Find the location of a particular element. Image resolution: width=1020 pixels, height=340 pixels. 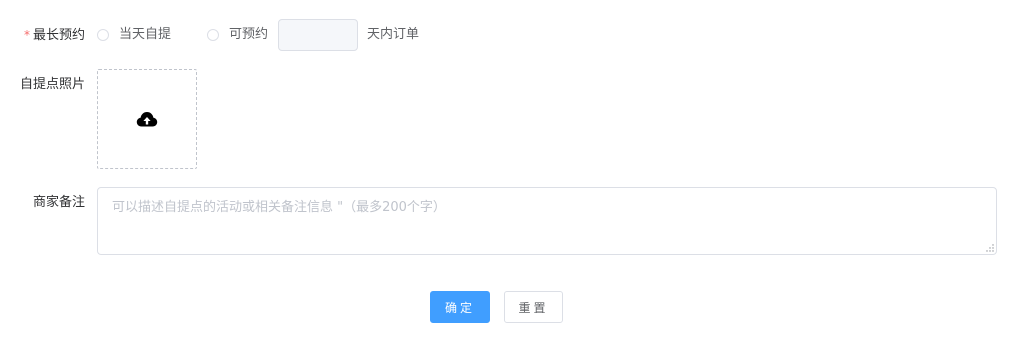

days-suffix-text: 天内订单 is located at coordinates (393, 34).